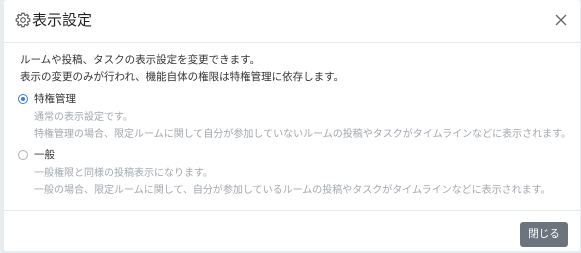 Image resolution: width=581 pixels, height=253 pixels. What do you see at coordinates (140, 60) in the screenshot?
I see `description-line-1: ルームや投稿、タスクの表示設定を変更できます。` at bounding box center [140, 60].